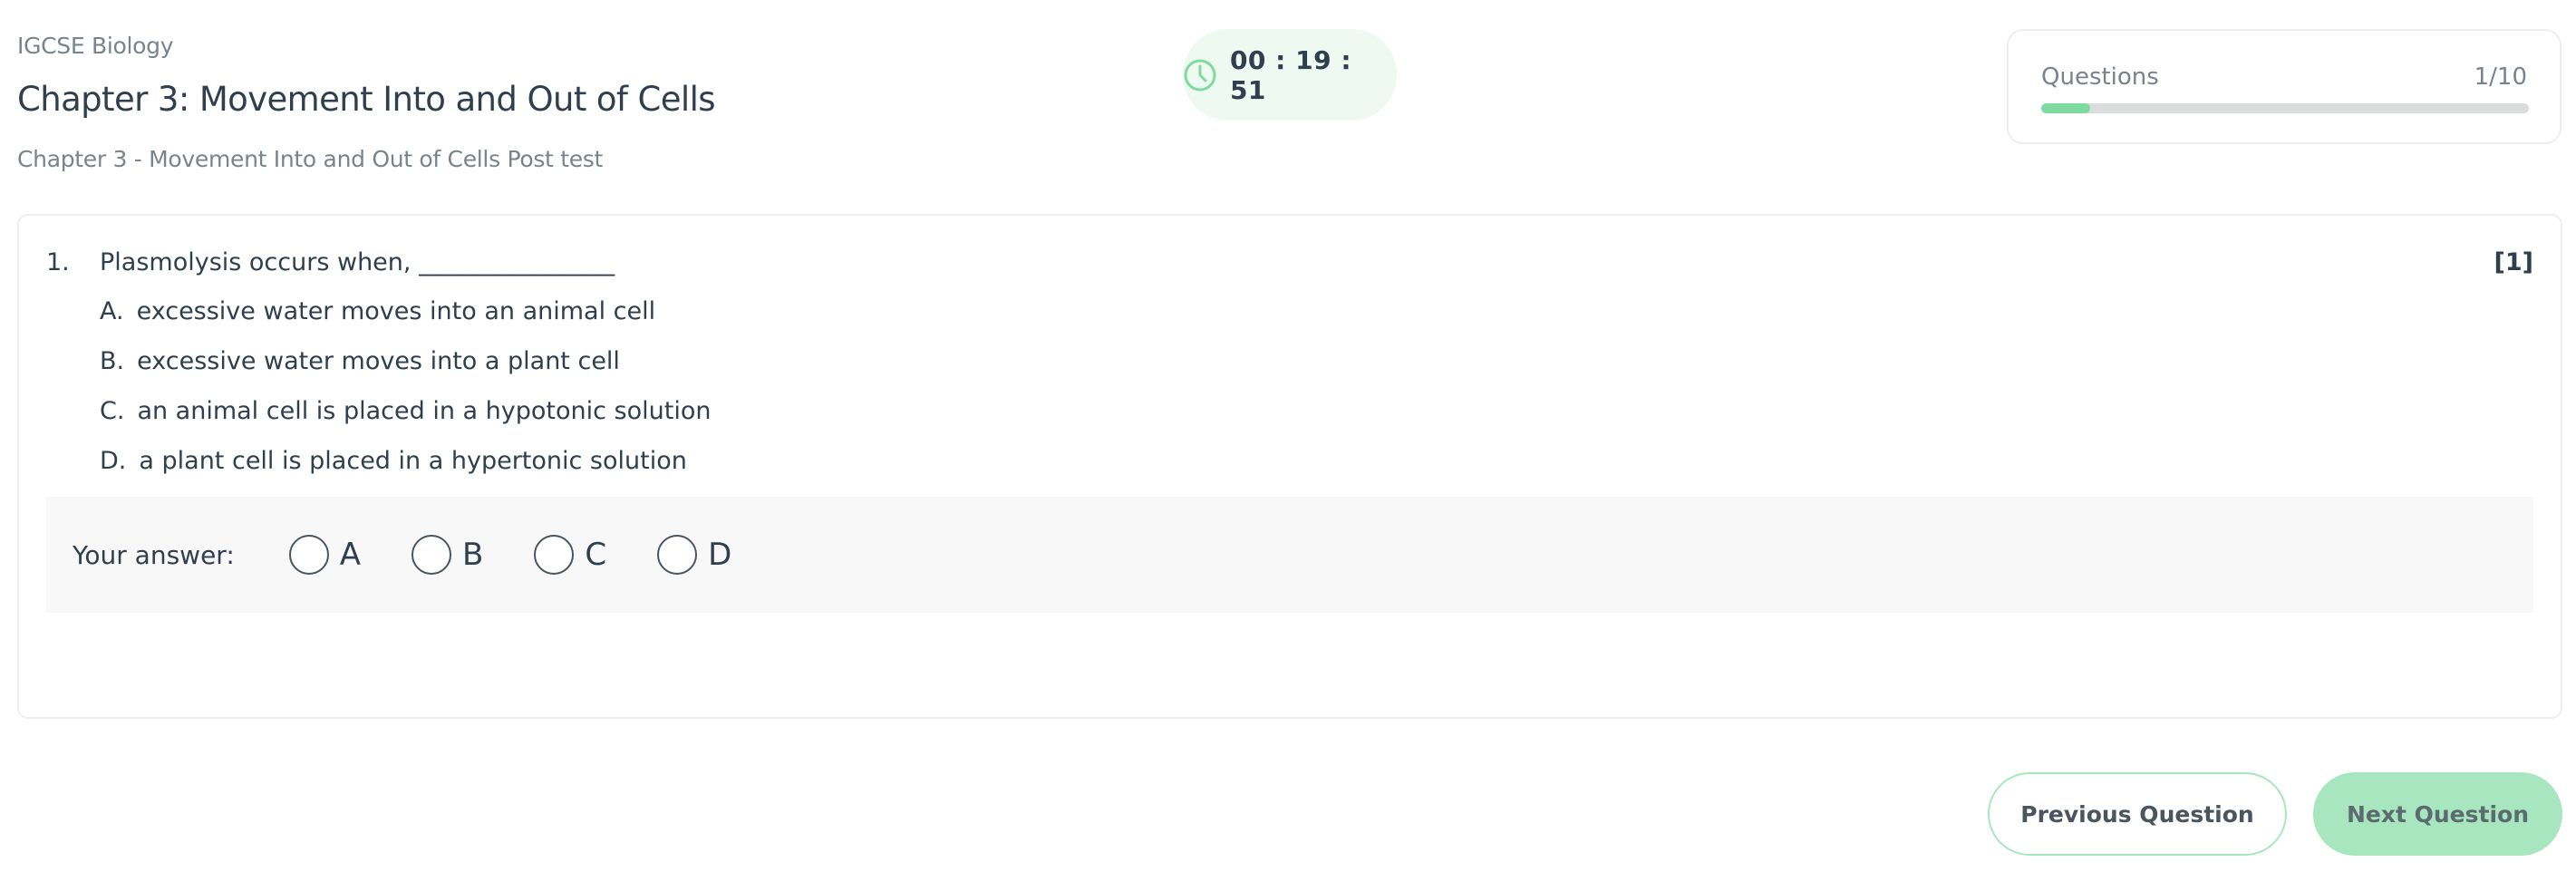  Describe the element at coordinates (112, 361) in the screenshot. I see `option-letter: B.` at that location.